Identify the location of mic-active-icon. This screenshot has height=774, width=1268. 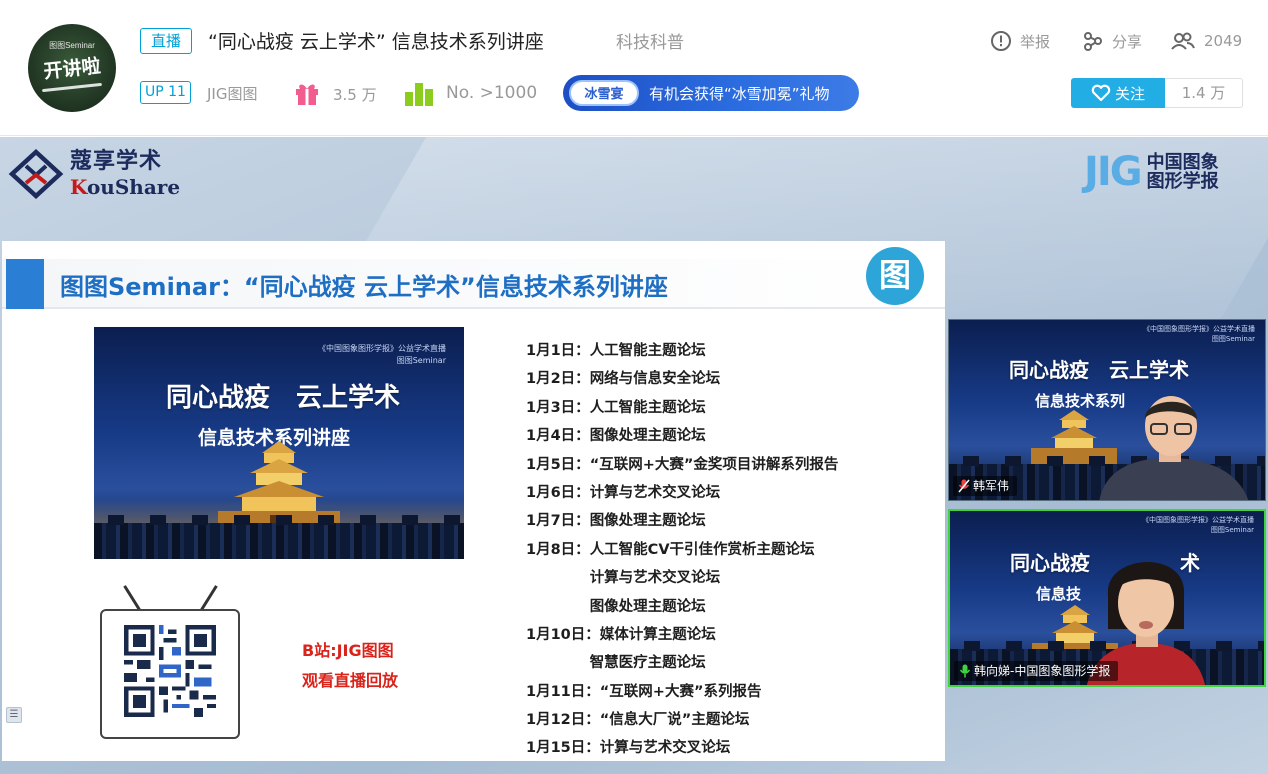
(965, 671).